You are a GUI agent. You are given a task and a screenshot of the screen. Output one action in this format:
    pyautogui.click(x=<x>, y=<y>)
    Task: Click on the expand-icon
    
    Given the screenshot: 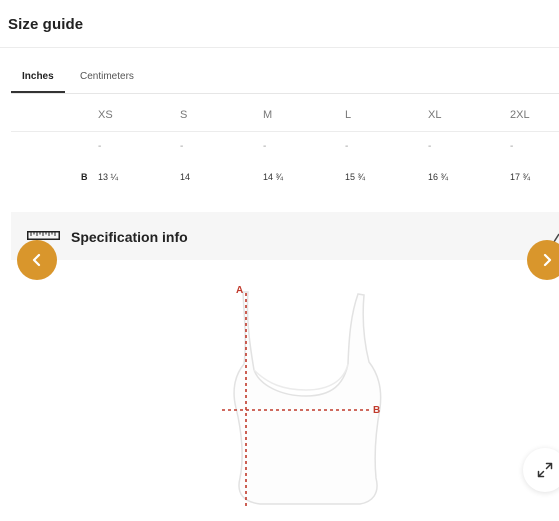 What is the action you would take?
    pyautogui.click(x=545, y=470)
    